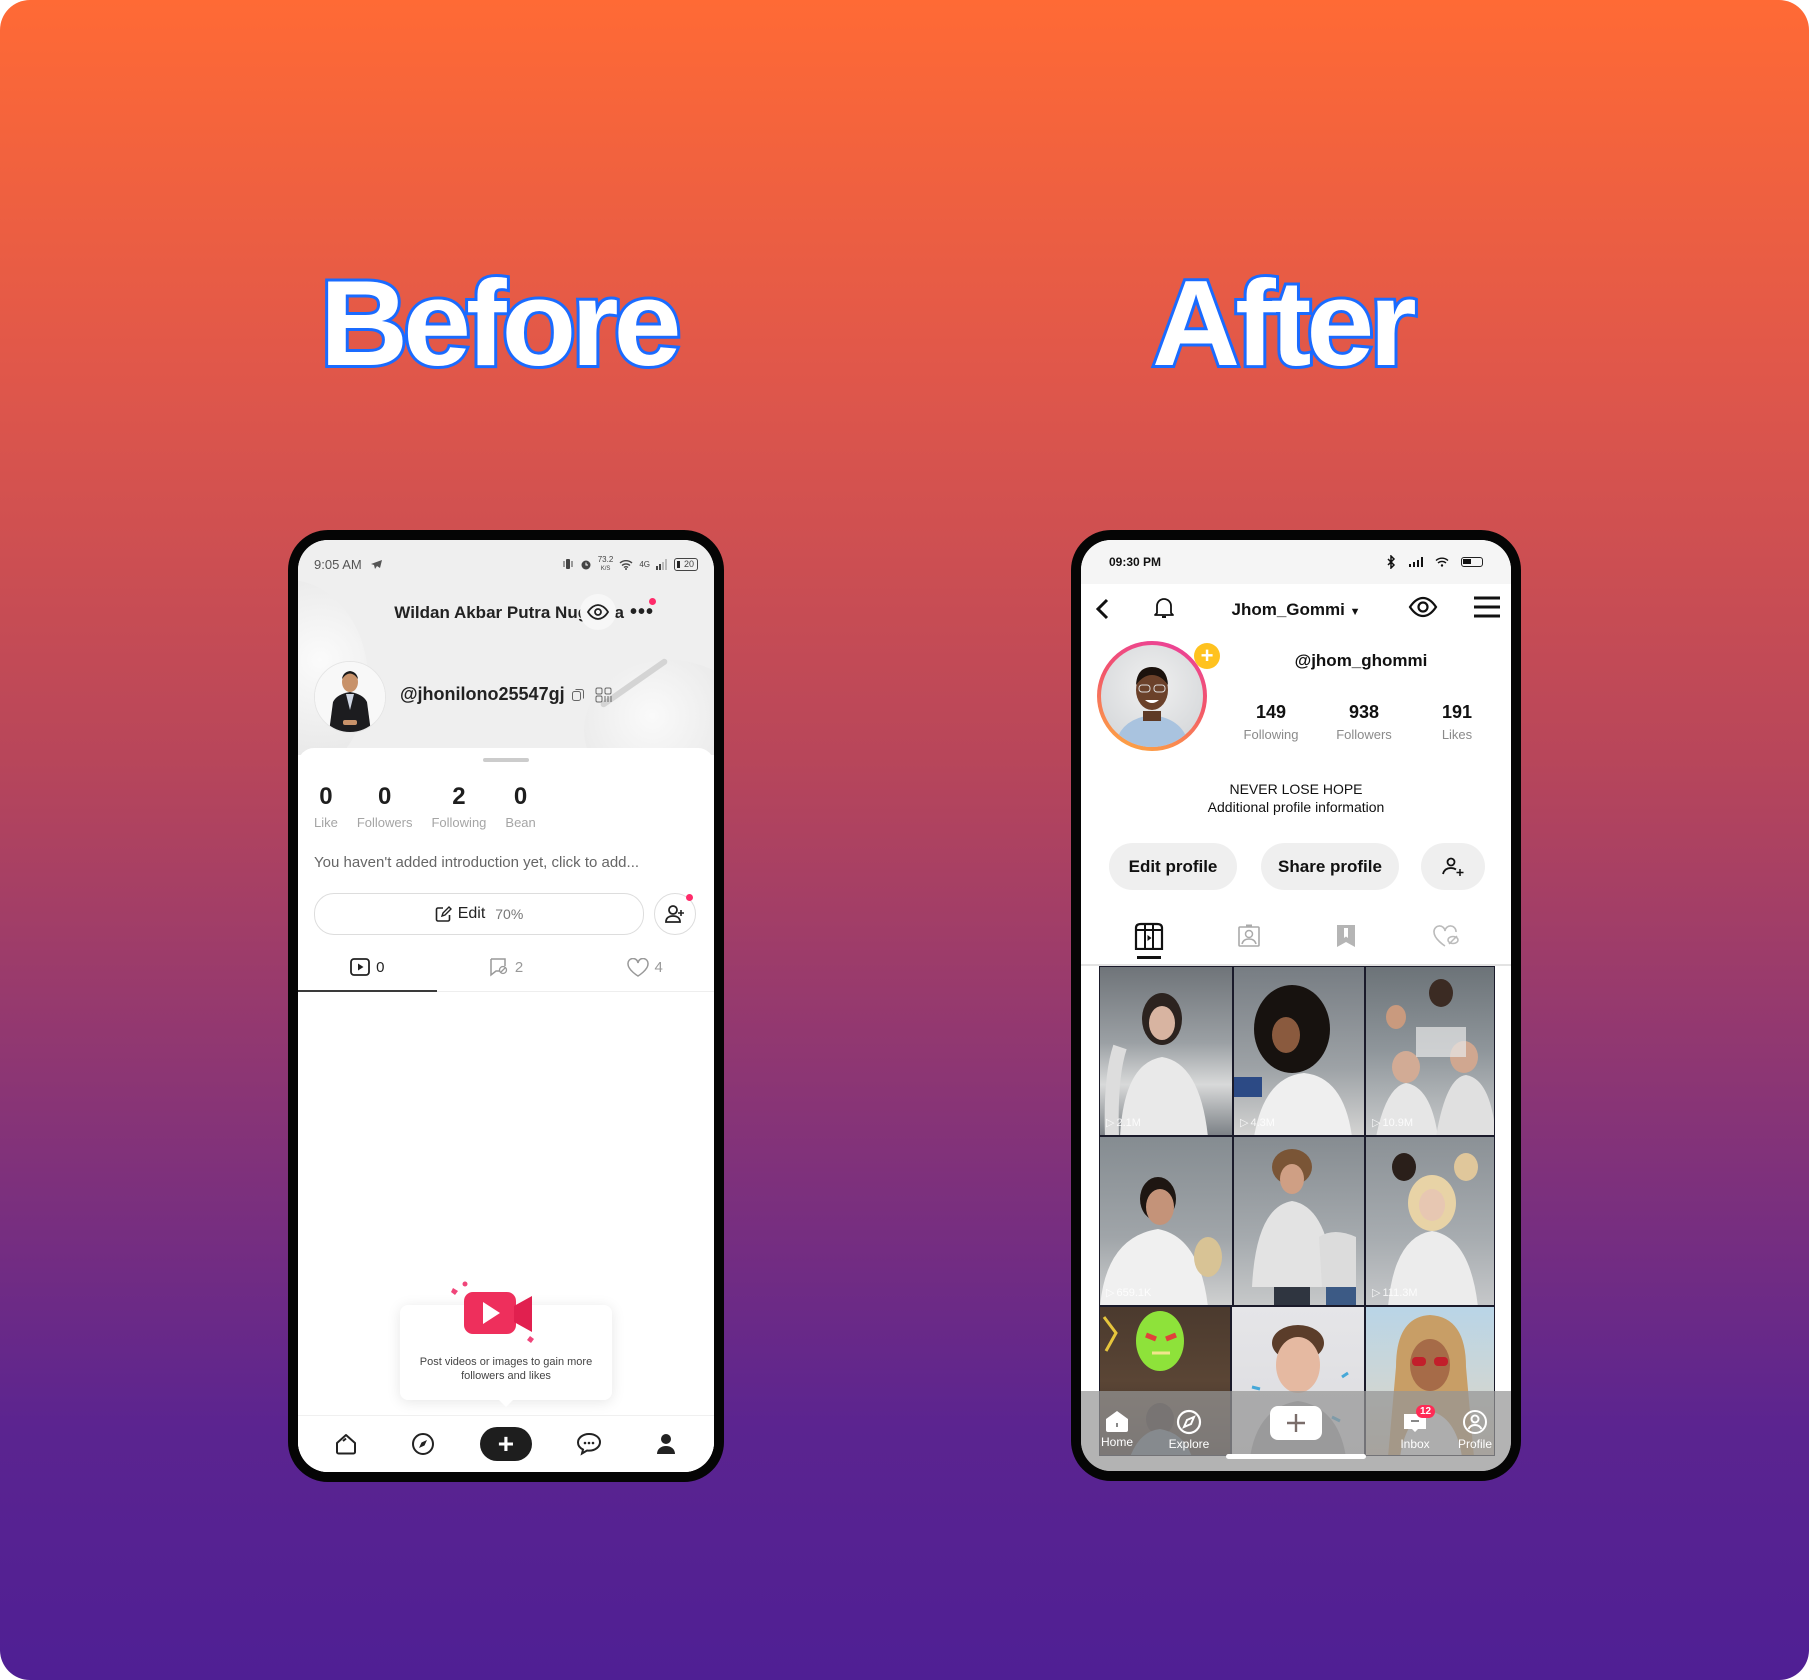 This screenshot has width=1809, height=1680. Describe the element at coordinates (689, 897) in the screenshot. I see `notification-dot` at that location.